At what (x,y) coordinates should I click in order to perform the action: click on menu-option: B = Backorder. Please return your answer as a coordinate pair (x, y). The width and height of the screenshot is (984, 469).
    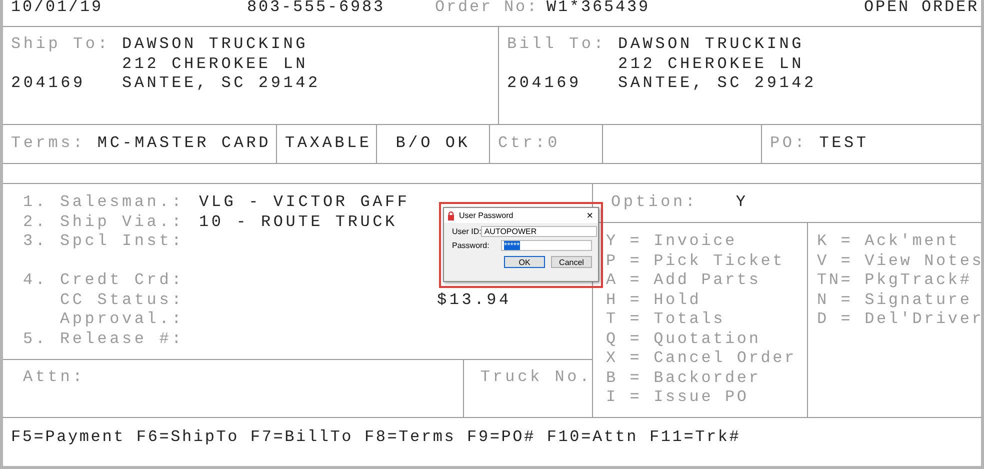
    Looking at the image, I should click on (706, 378).